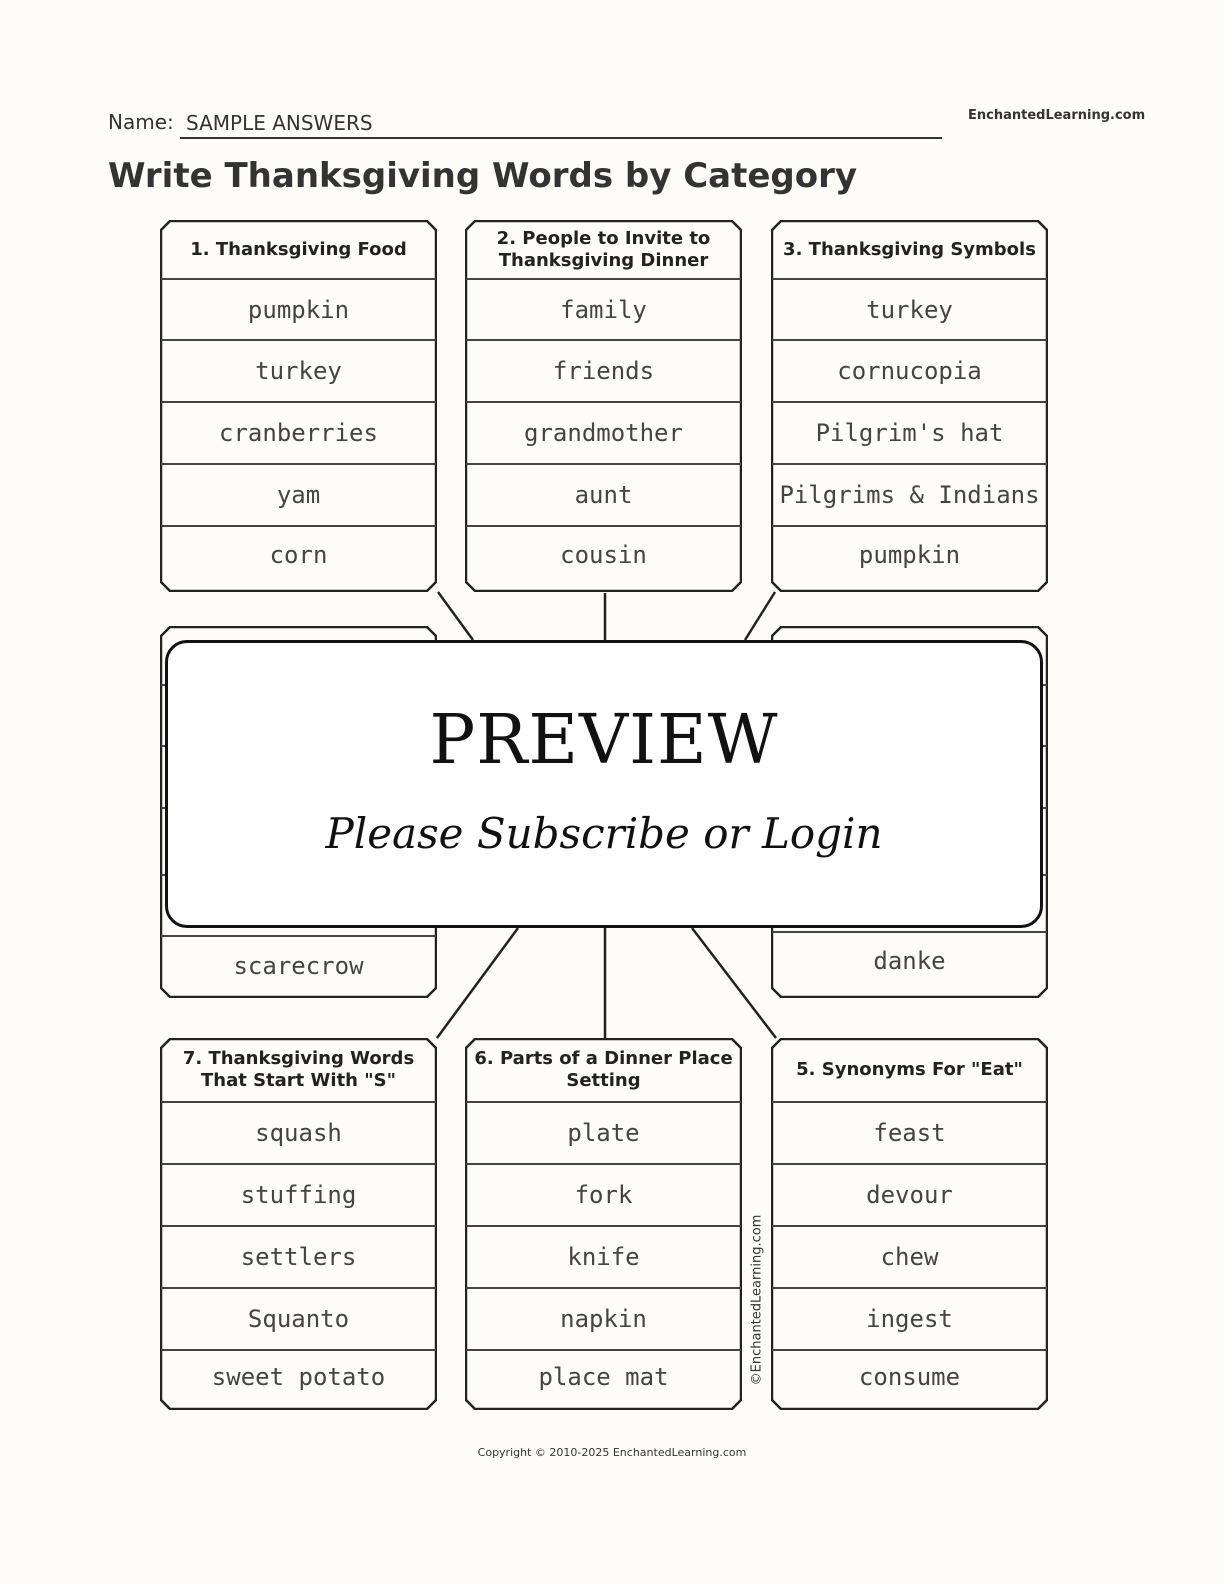 This screenshot has height=1584, width=1224. I want to click on name-field: SAMPLE ANSWERS, so click(279, 123).